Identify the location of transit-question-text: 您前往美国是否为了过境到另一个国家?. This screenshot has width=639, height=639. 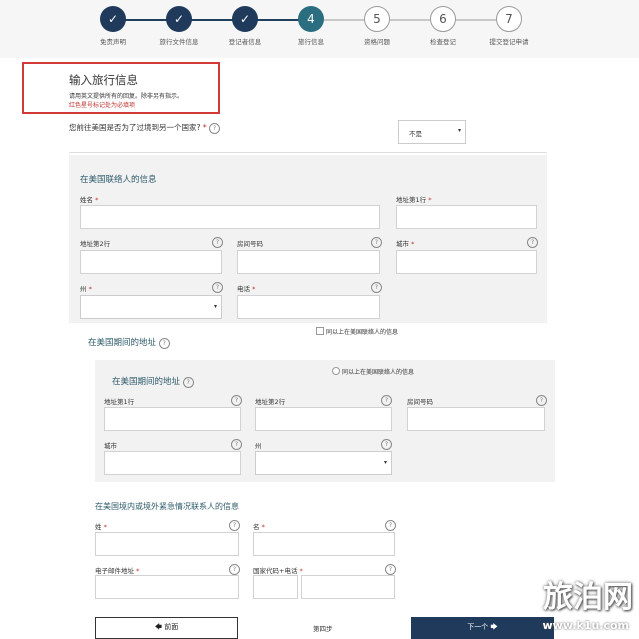
(135, 127).